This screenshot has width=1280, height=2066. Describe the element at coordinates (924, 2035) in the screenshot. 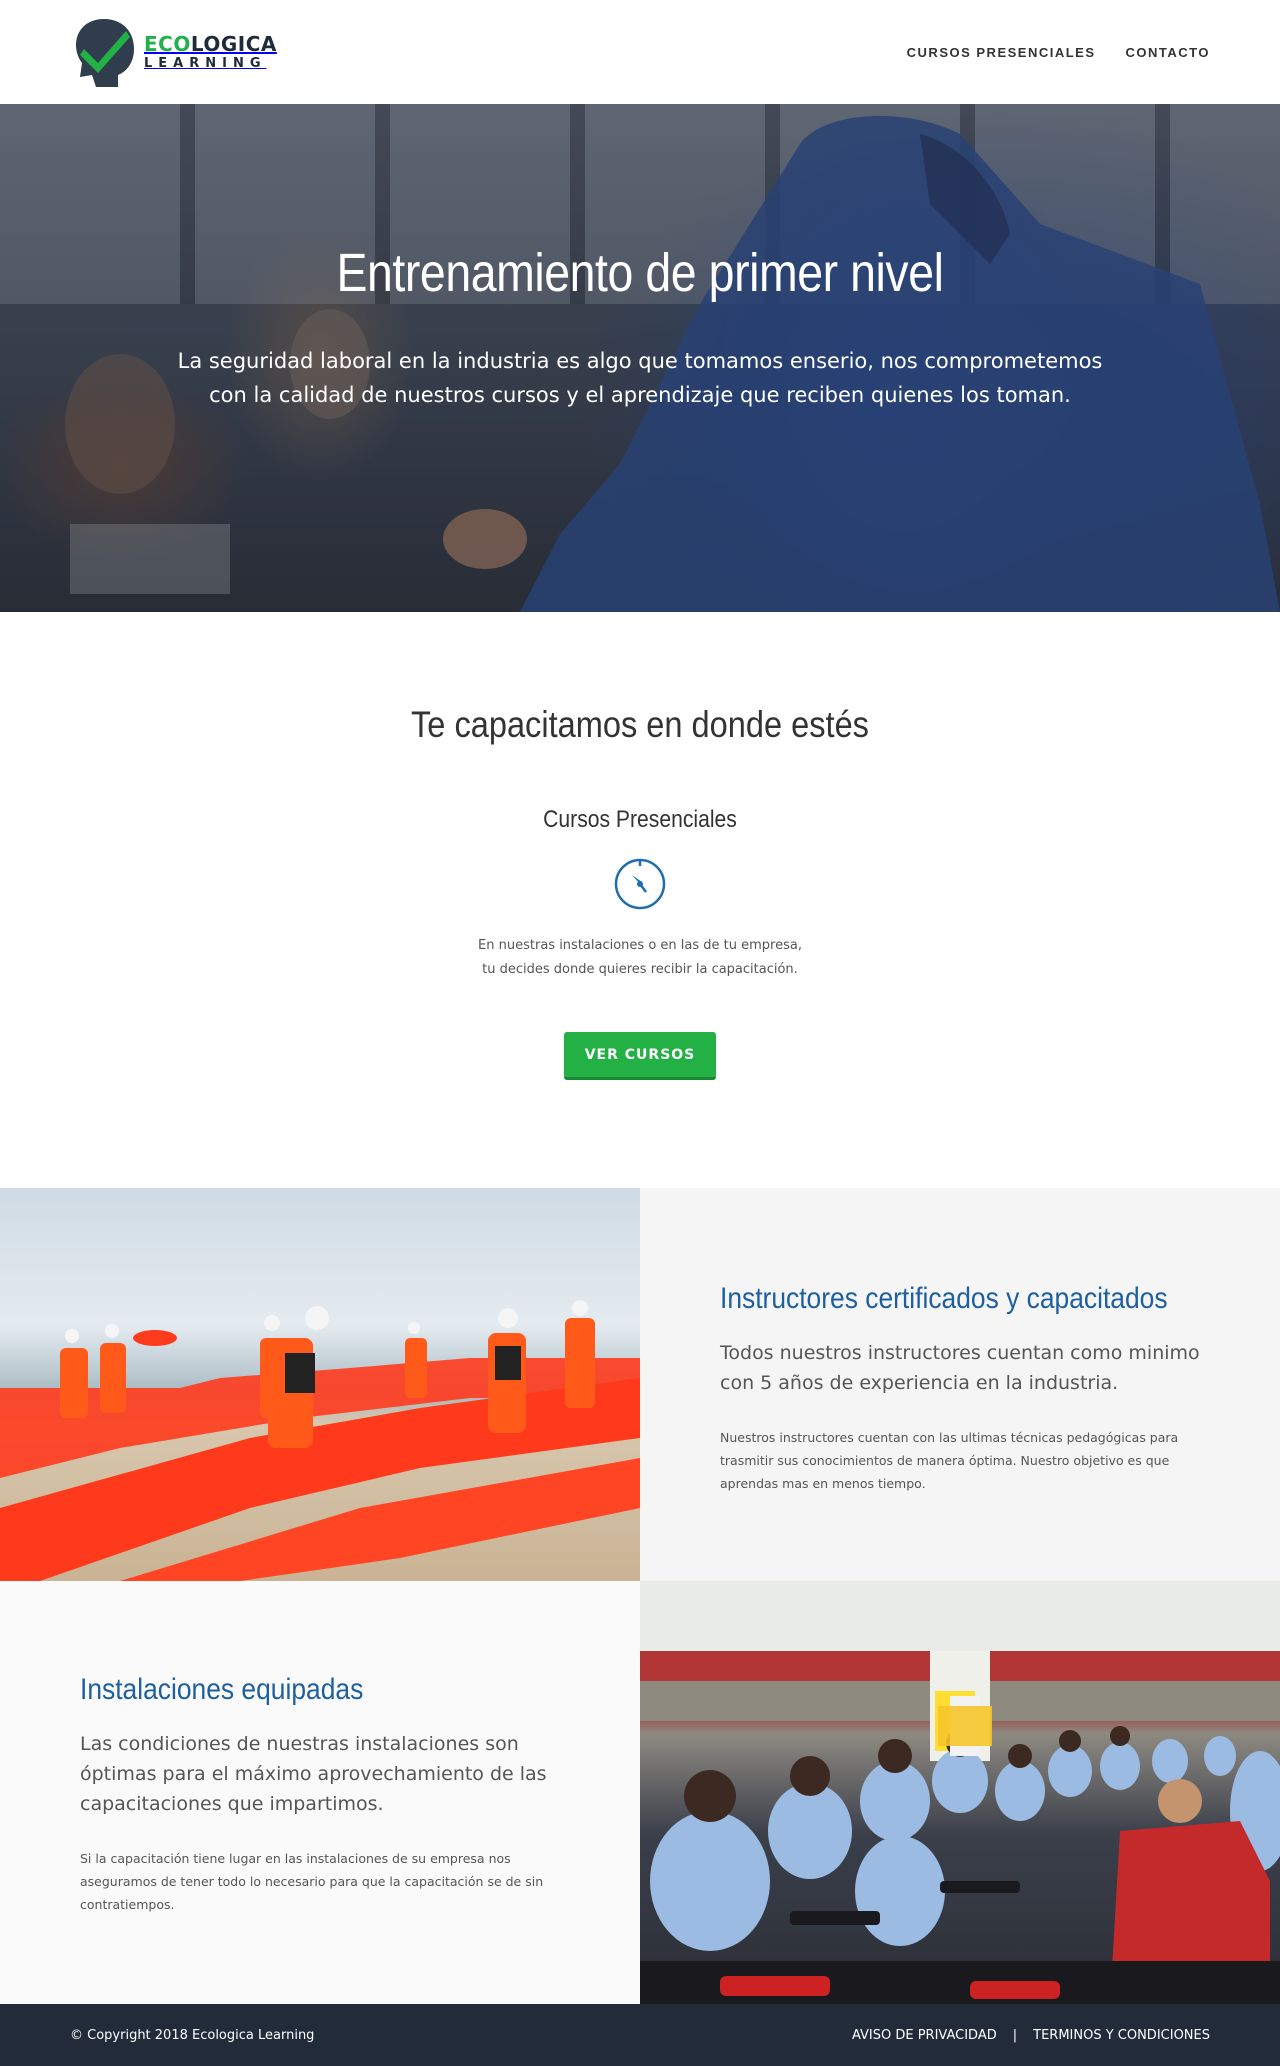

I see `footer-link-privacidad: AVISO DE PRIVACIDAD` at that location.